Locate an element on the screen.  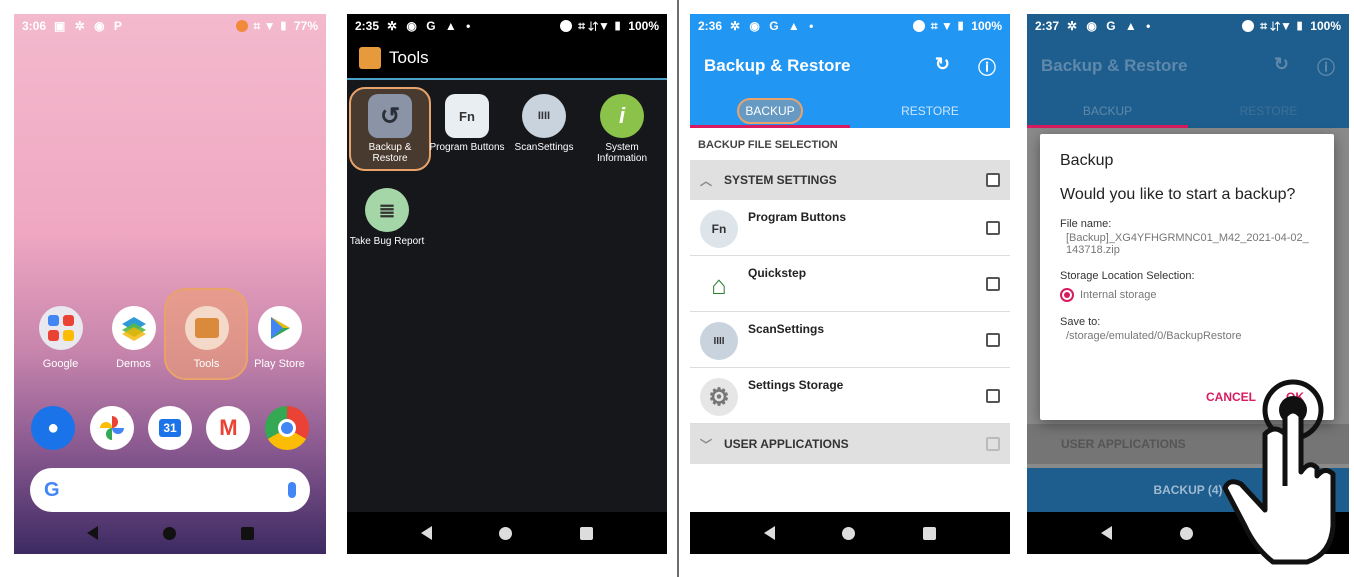
tab-bar: BACKUP RESTORE is located at coordinates (1188, 111).